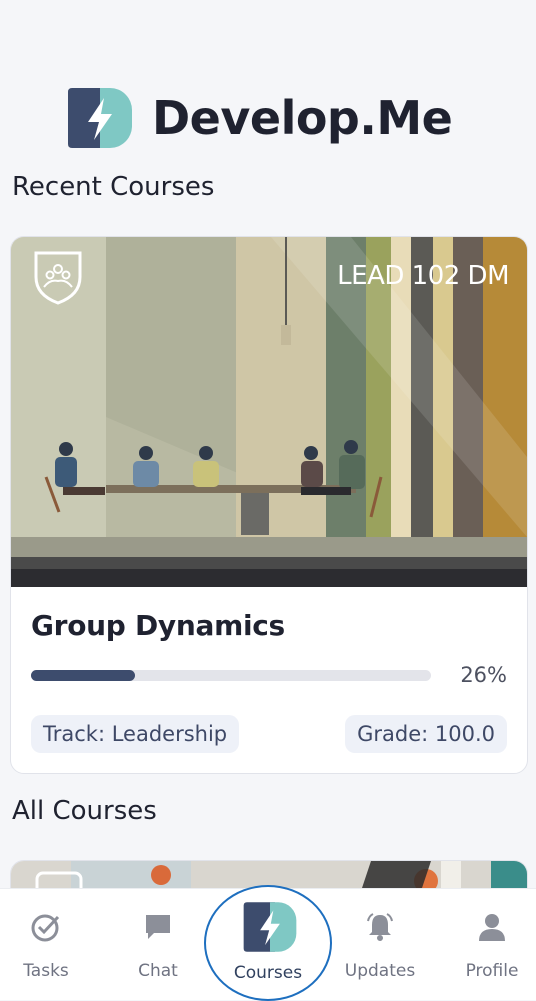 The width and height of the screenshot is (536, 1001). Describe the element at coordinates (48, 944) in the screenshot. I see `nav-tasks: Tasks` at that location.